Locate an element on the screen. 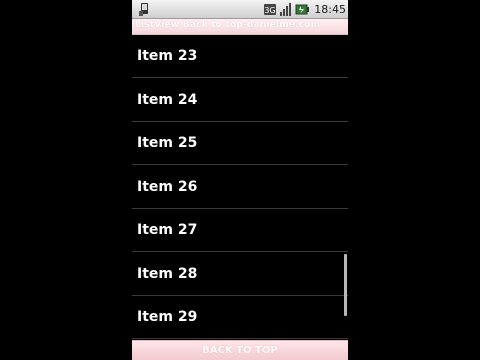 The image size is (480, 360). list-item: Item 27 is located at coordinates (240, 230).